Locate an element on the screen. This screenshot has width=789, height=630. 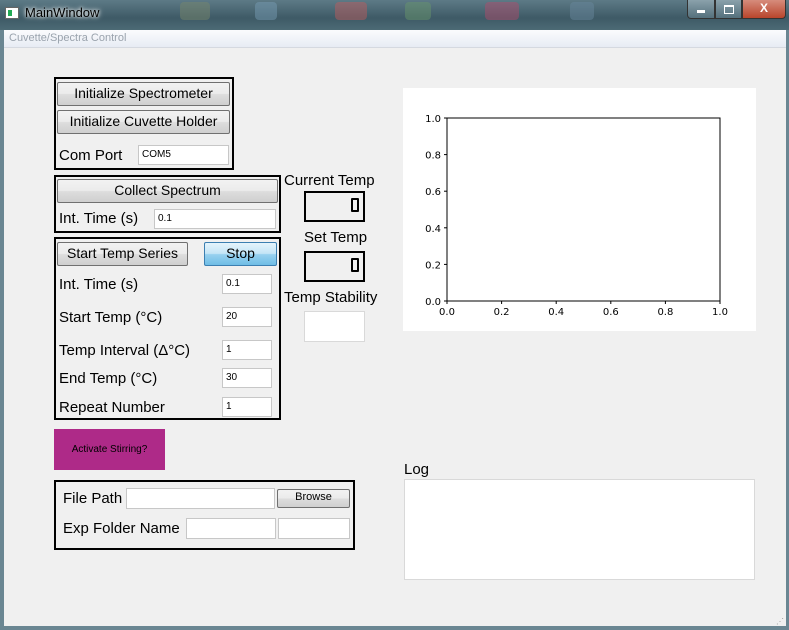
x-tick-label: 1.0 is located at coordinates (720, 312).